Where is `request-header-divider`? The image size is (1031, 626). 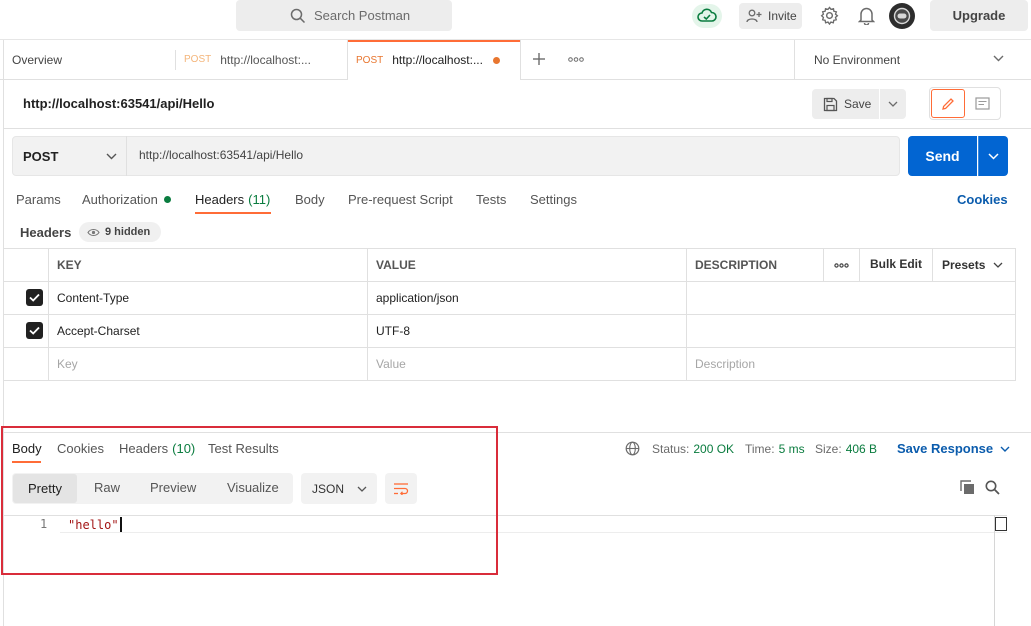
request-header-divider is located at coordinates (517, 128).